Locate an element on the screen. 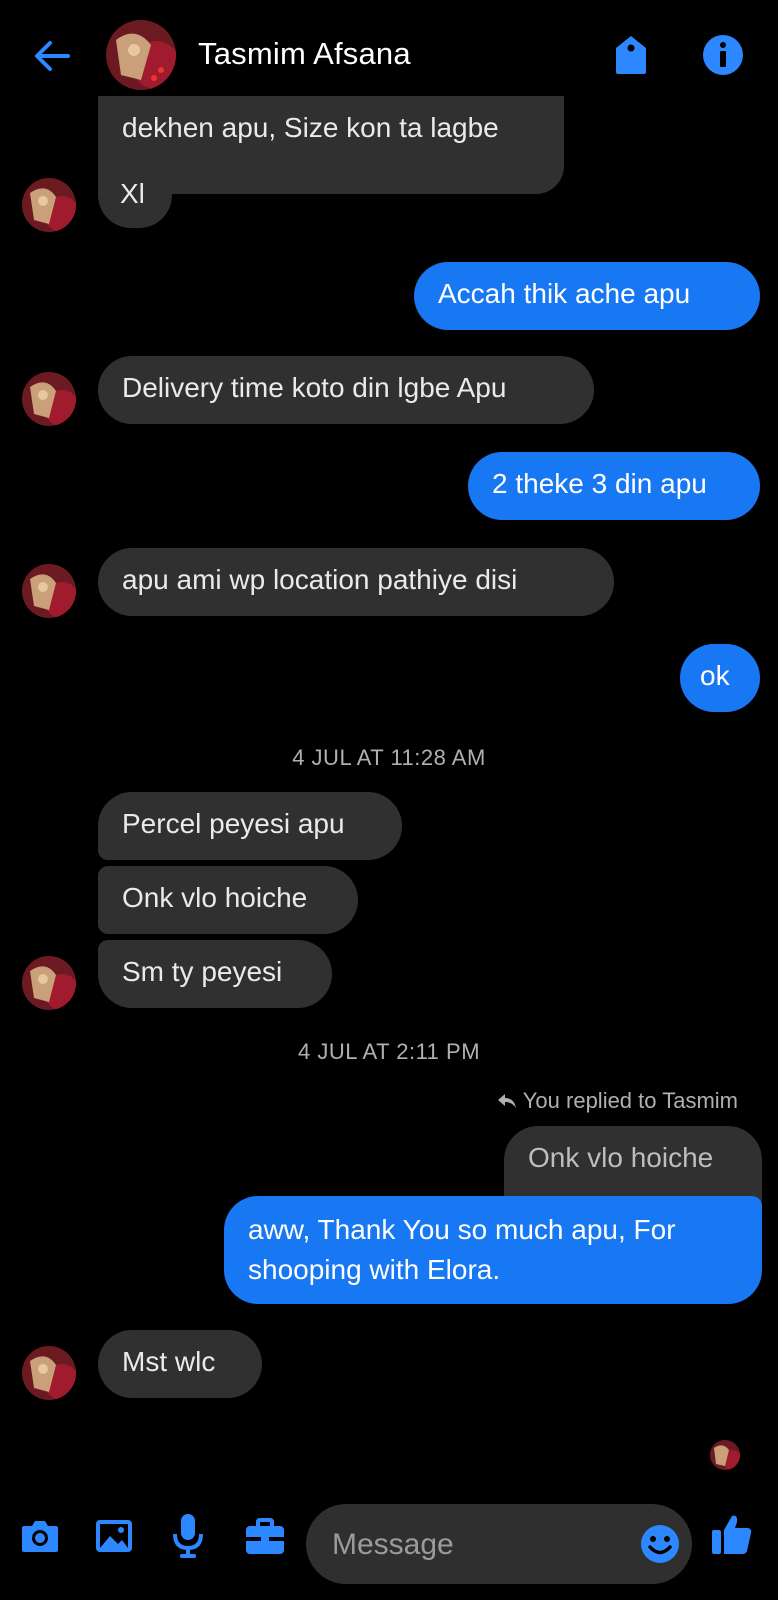  message-composer is located at coordinates (499, 1544).